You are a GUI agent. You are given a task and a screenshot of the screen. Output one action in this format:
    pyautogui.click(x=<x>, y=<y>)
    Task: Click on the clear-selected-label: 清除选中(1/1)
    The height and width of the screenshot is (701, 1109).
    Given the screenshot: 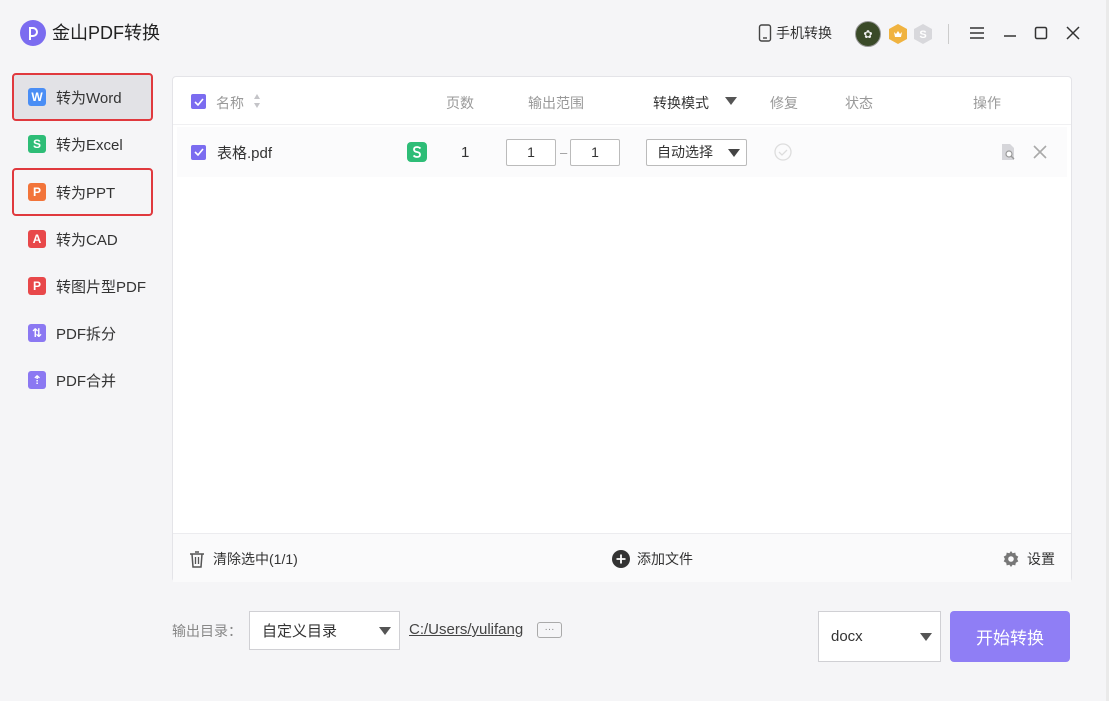 What is the action you would take?
    pyautogui.click(x=255, y=559)
    